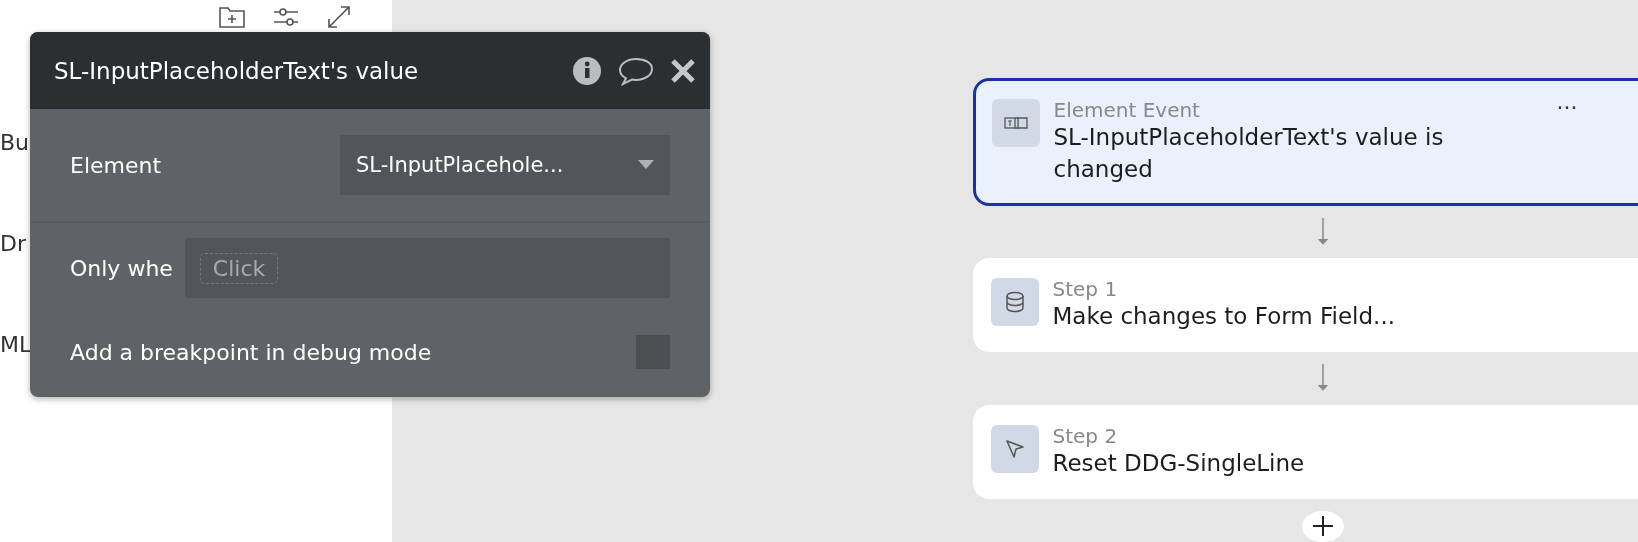 The width and height of the screenshot is (1638, 542). Describe the element at coordinates (1249, 153) in the screenshot. I see `card-title: SL-InputPlaceholderText's value is changed` at that location.